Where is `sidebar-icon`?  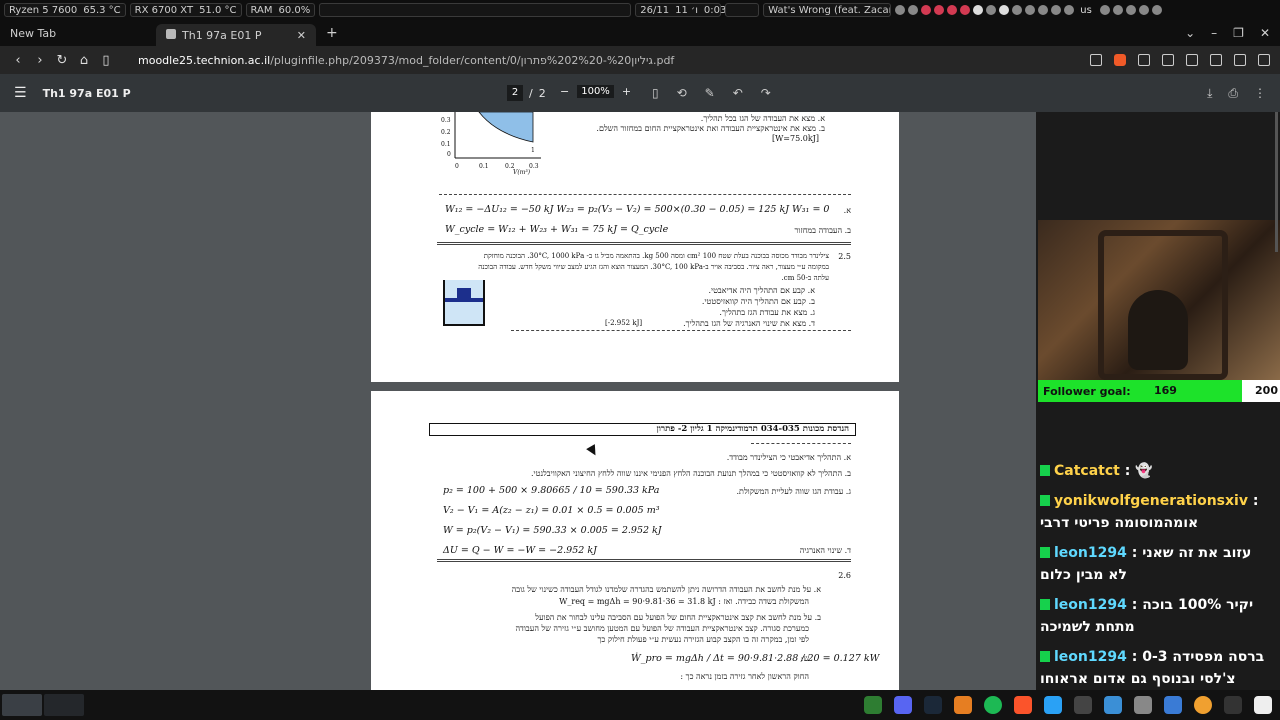
sidebar-icon is located at coordinates (1216, 60).